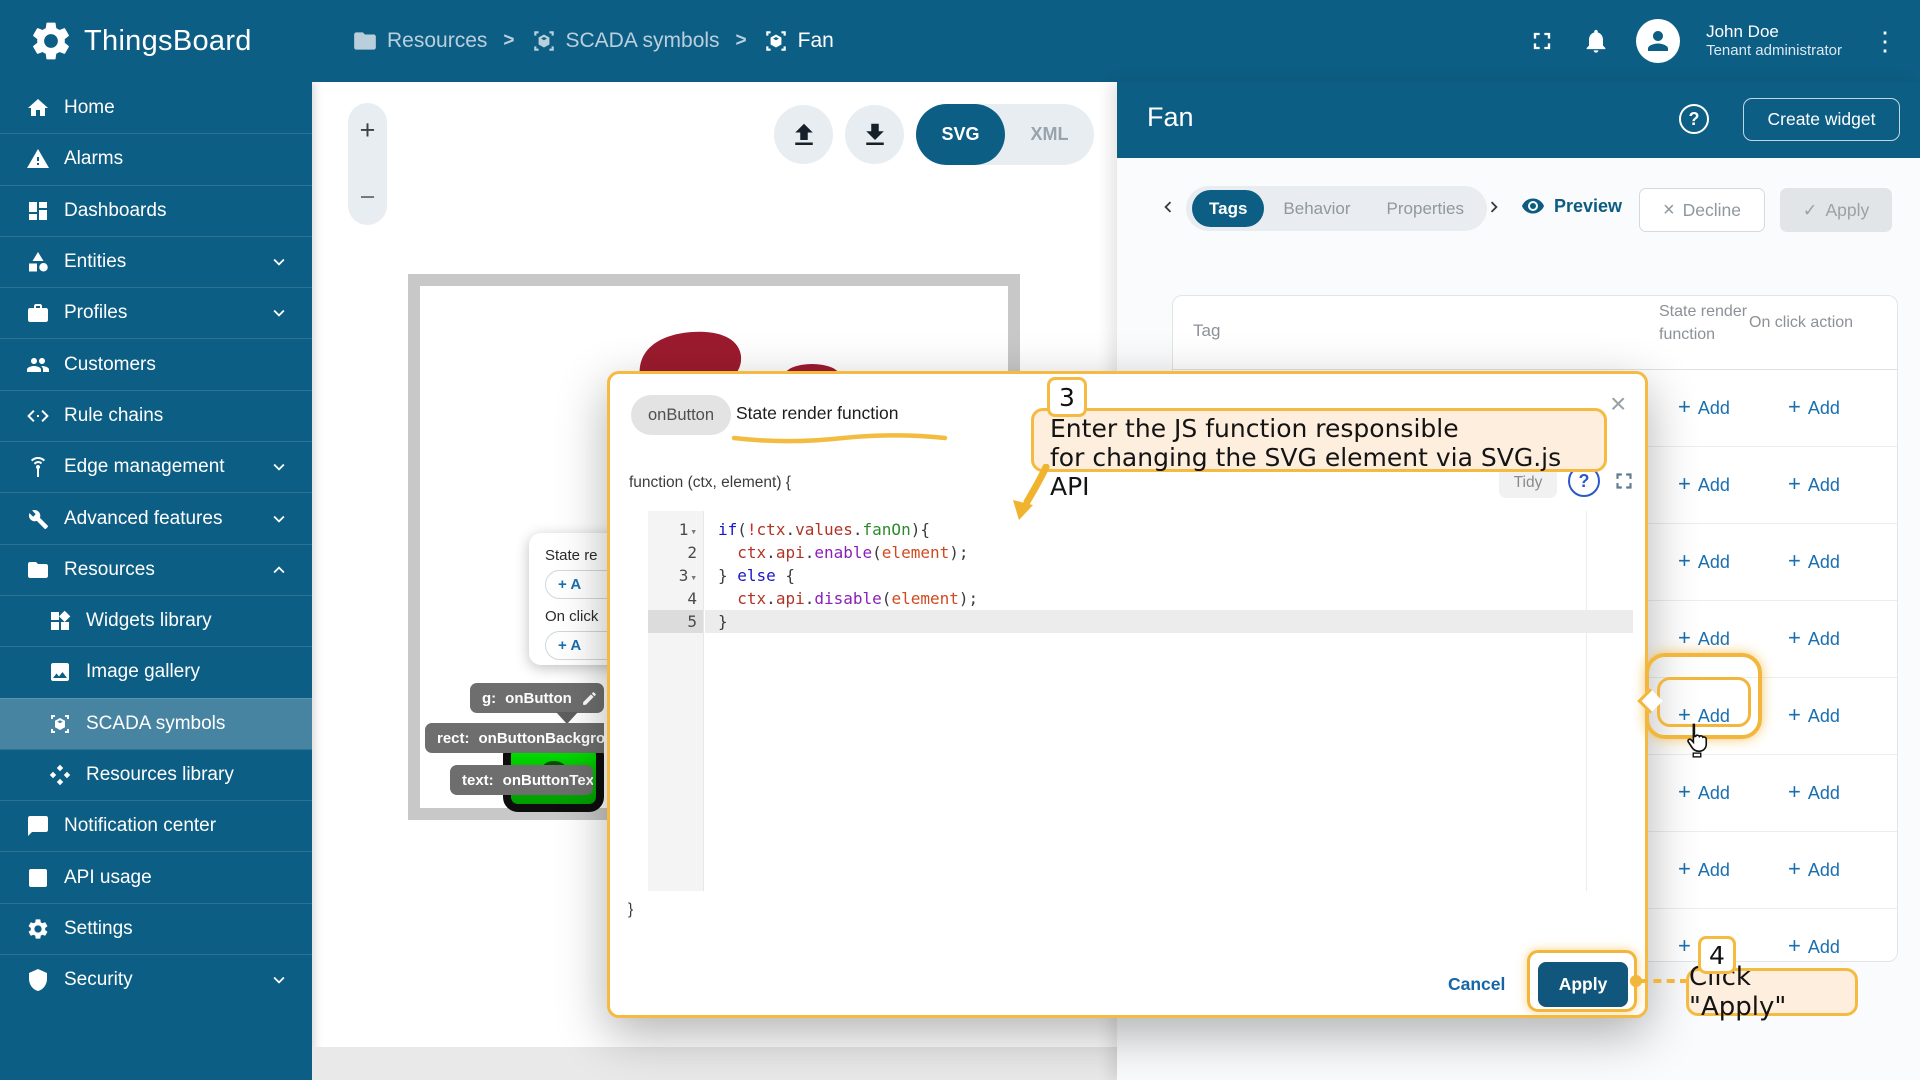  Describe the element at coordinates (1228, 208) in the screenshot. I see `tab-tags: Tags` at that location.